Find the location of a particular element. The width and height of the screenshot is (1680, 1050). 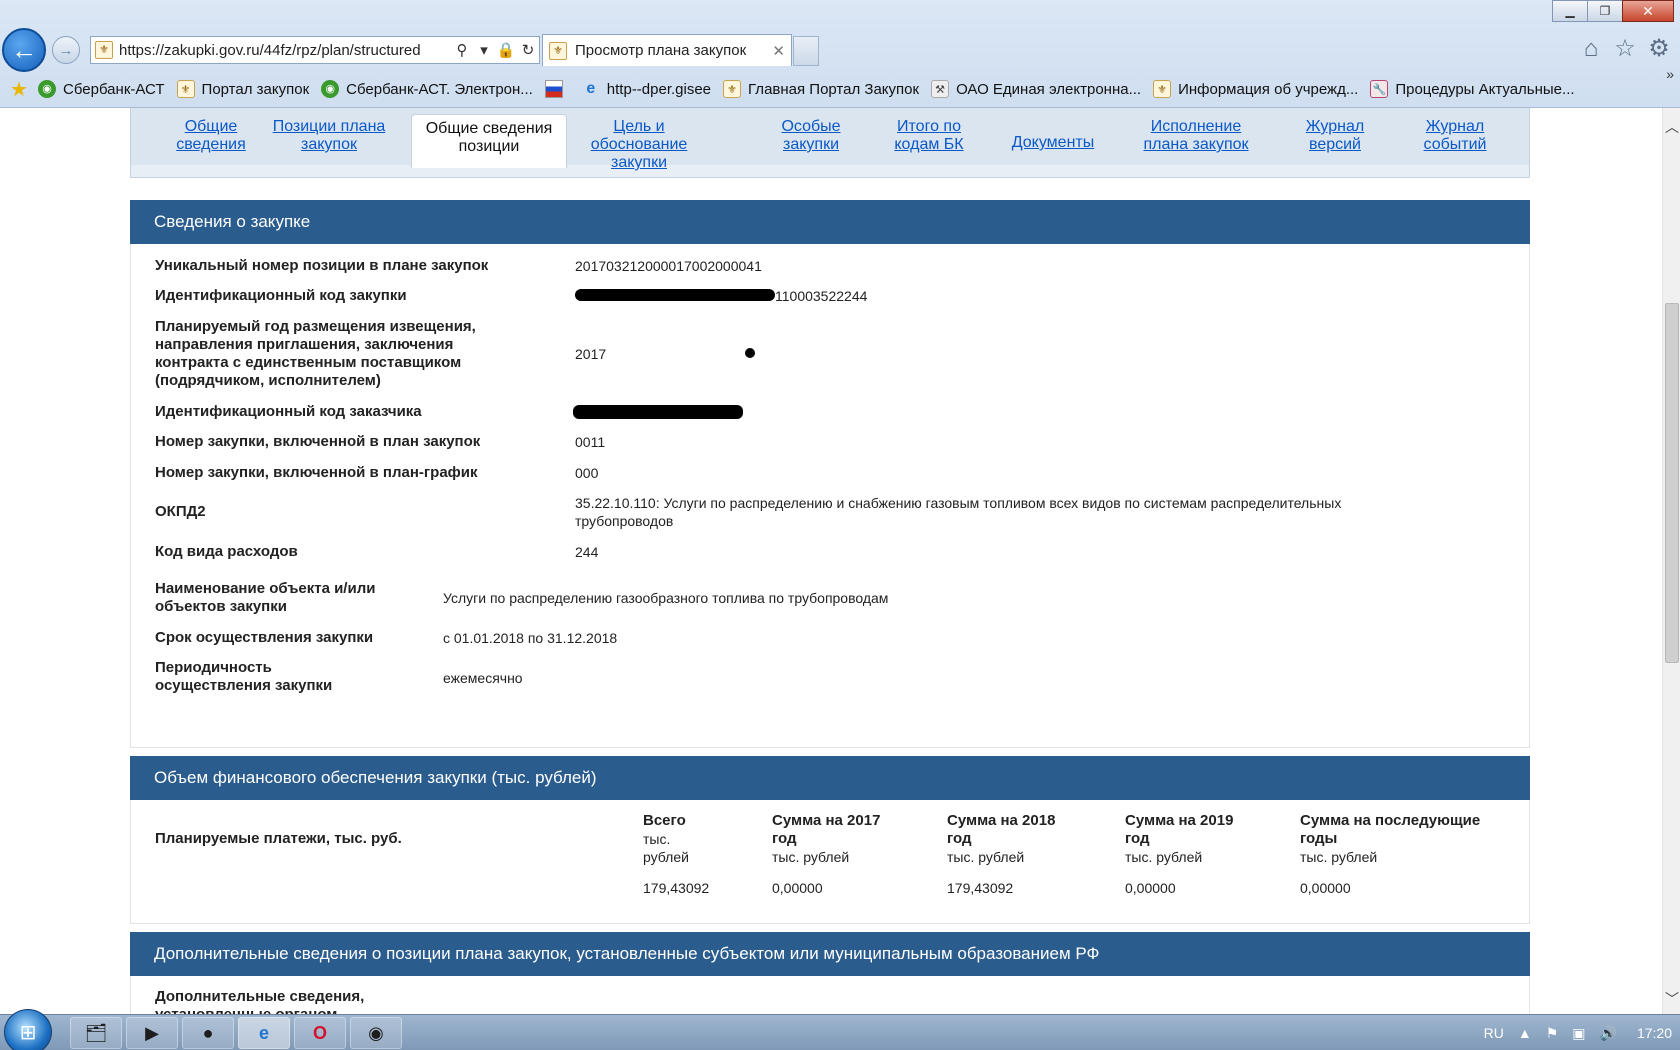

tab-position-general: Общие сведения позиции is located at coordinates (489, 141).